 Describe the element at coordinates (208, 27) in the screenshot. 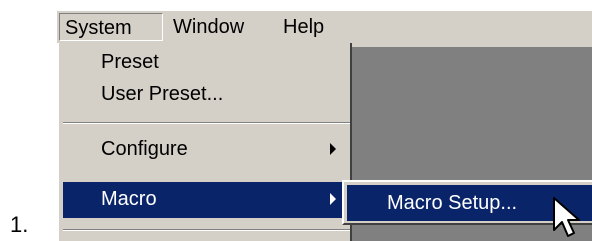

I see `menu-window: Window` at that location.